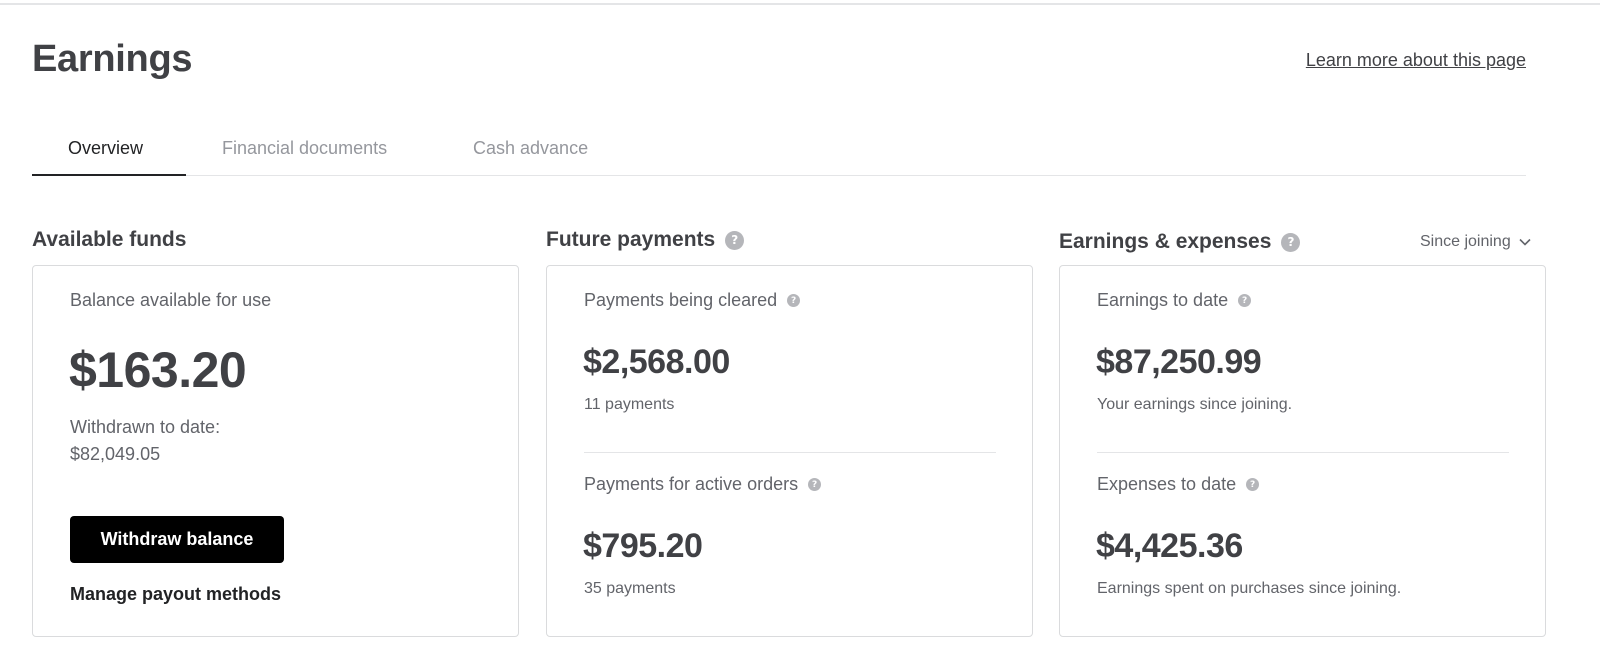 This screenshot has height=647, width=1600. What do you see at coordinates (631, 239) in the screenshot?
I see `future-payments-title: Future payments` at bounding box center [631, 239].